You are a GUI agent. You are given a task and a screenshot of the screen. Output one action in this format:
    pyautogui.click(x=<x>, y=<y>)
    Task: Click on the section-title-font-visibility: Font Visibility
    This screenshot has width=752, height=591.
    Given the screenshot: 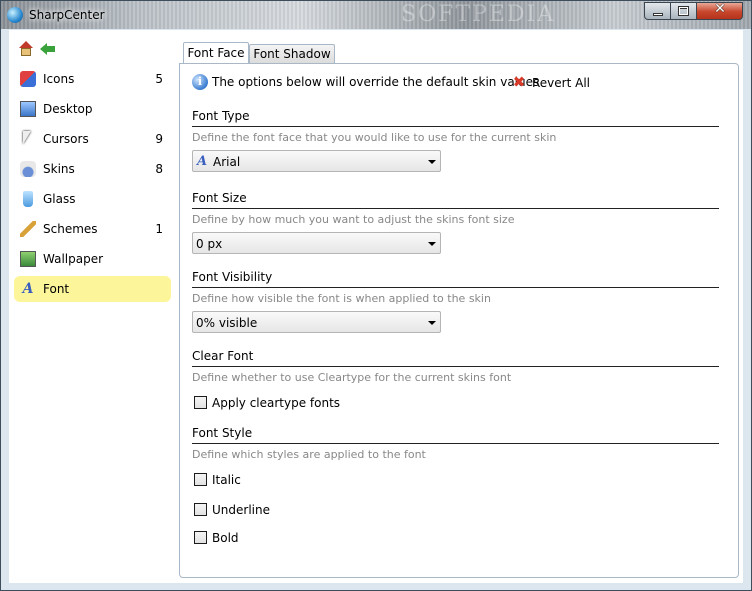 What is the action you would take?
    pyautogui.click(x=232, y=277)
    